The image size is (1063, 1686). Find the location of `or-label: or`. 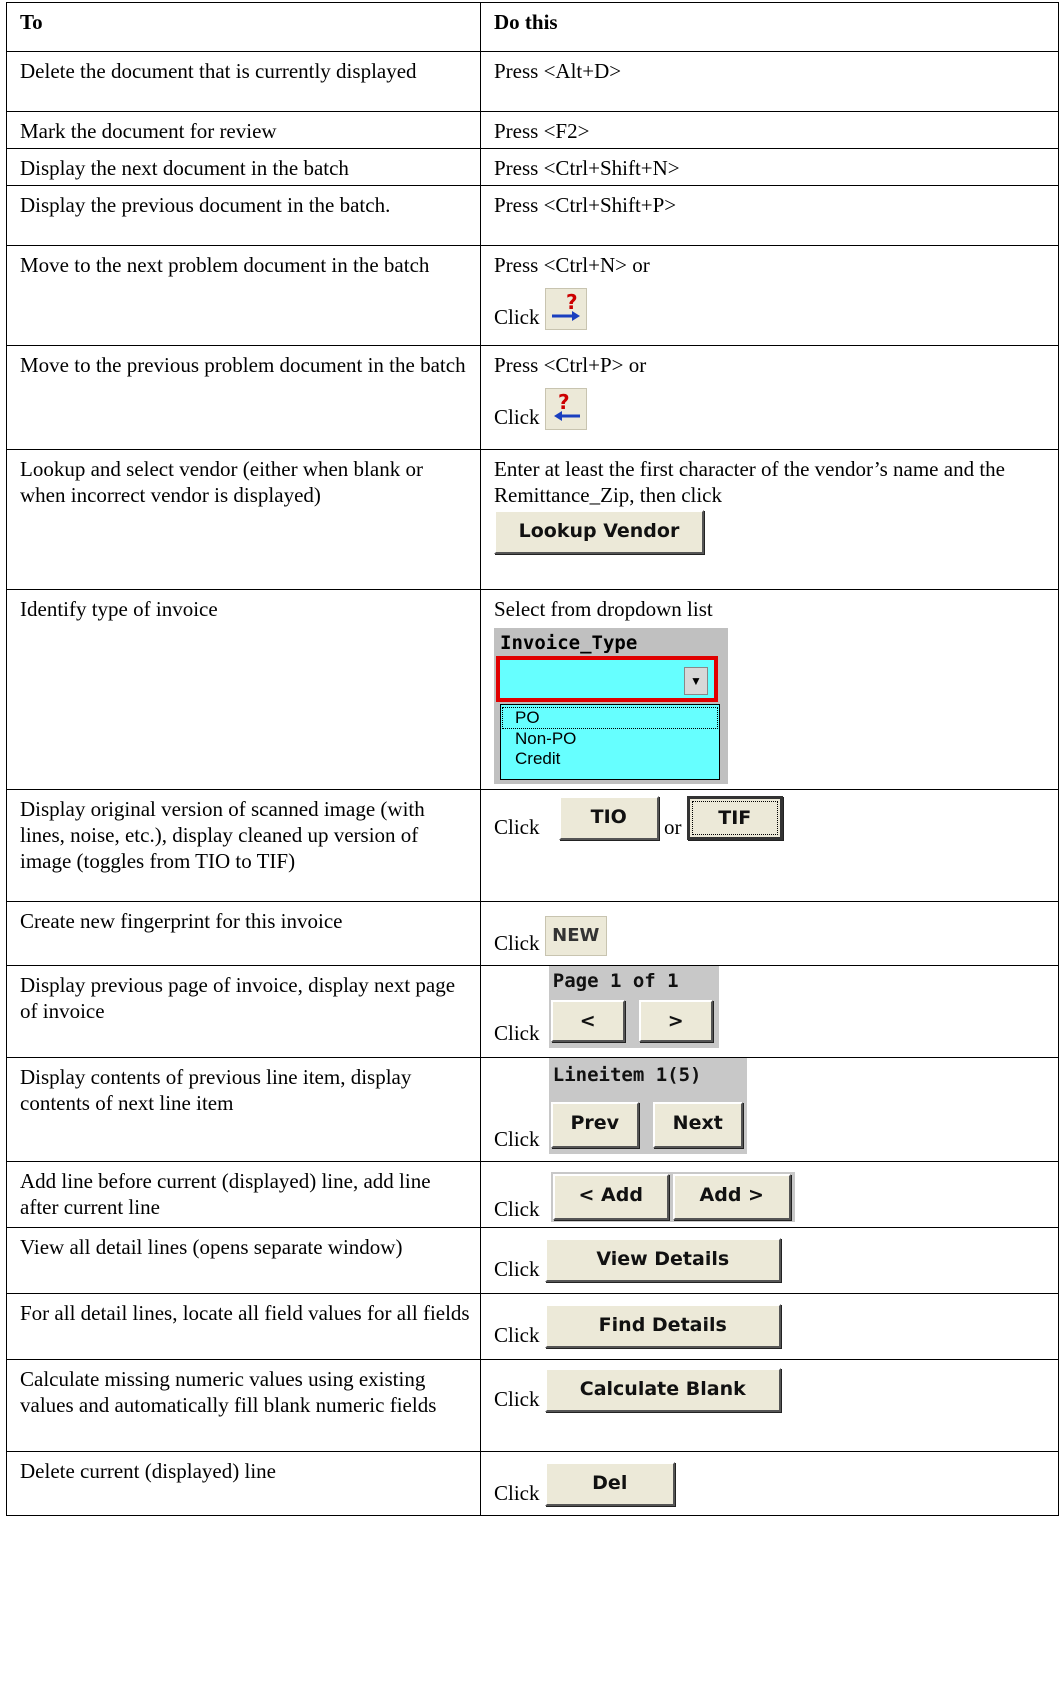

or-label: or is located at coordinates (673, 827).